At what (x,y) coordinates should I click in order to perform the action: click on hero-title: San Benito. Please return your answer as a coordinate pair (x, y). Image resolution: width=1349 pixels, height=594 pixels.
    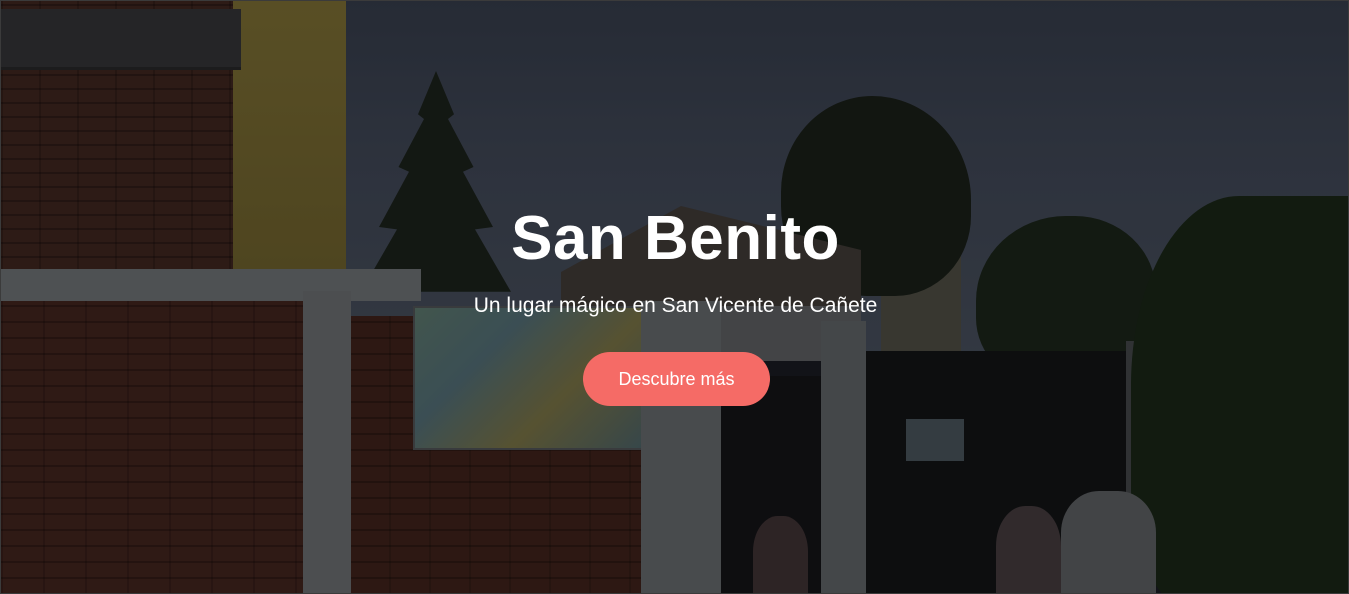
    Looking at the image, I should click on (675, 238).